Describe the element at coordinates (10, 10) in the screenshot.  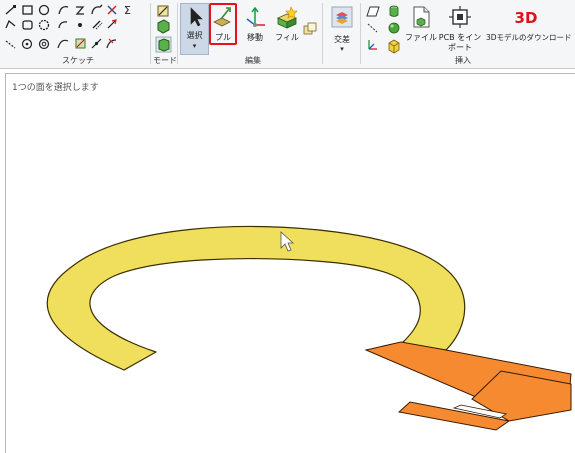
I see `line-tool-icon` at that location.